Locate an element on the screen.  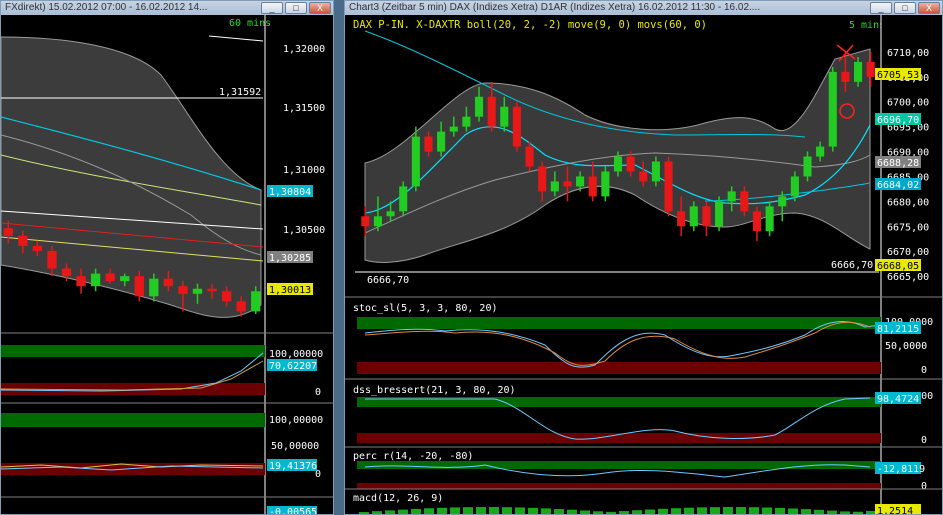
left-gray-tag: 1,30285 is located at coordinates (290, 258).